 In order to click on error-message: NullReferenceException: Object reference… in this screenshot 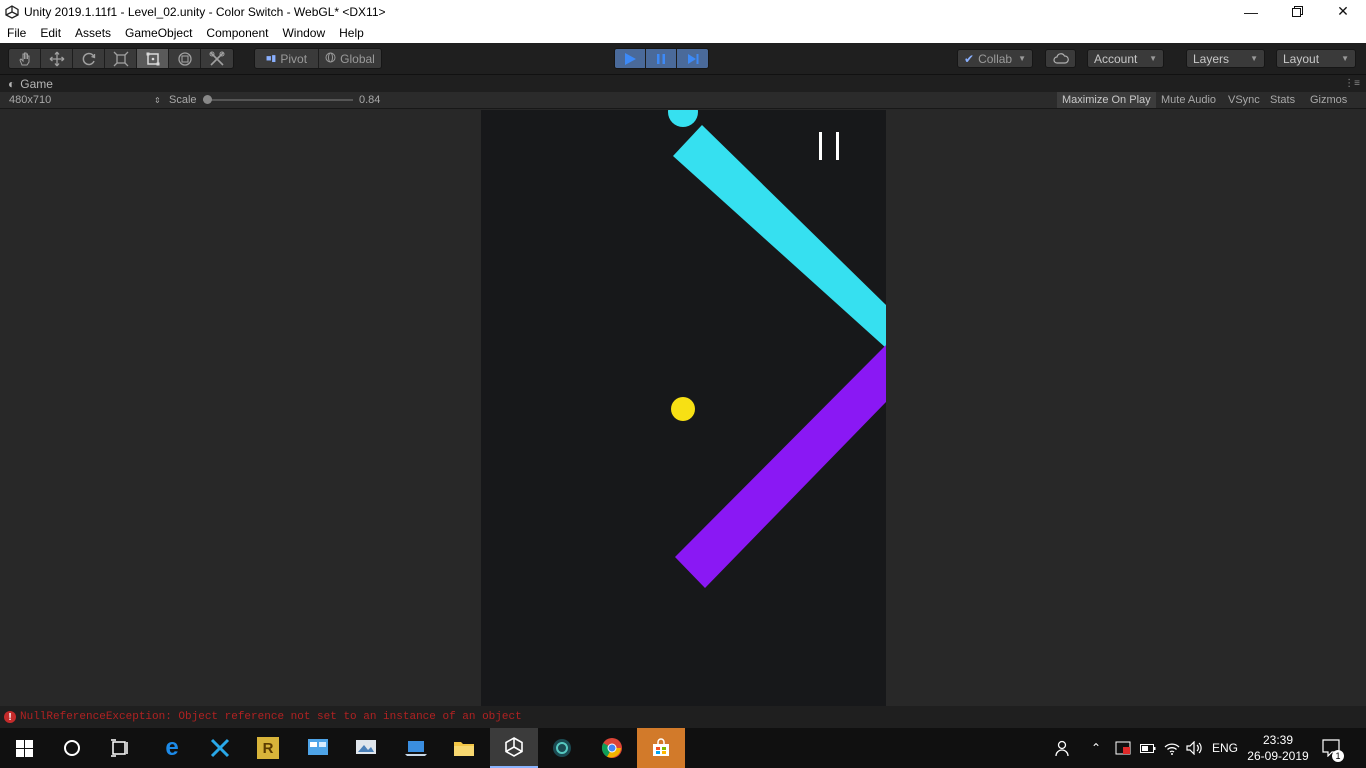, I will do `click(271, 717)`.